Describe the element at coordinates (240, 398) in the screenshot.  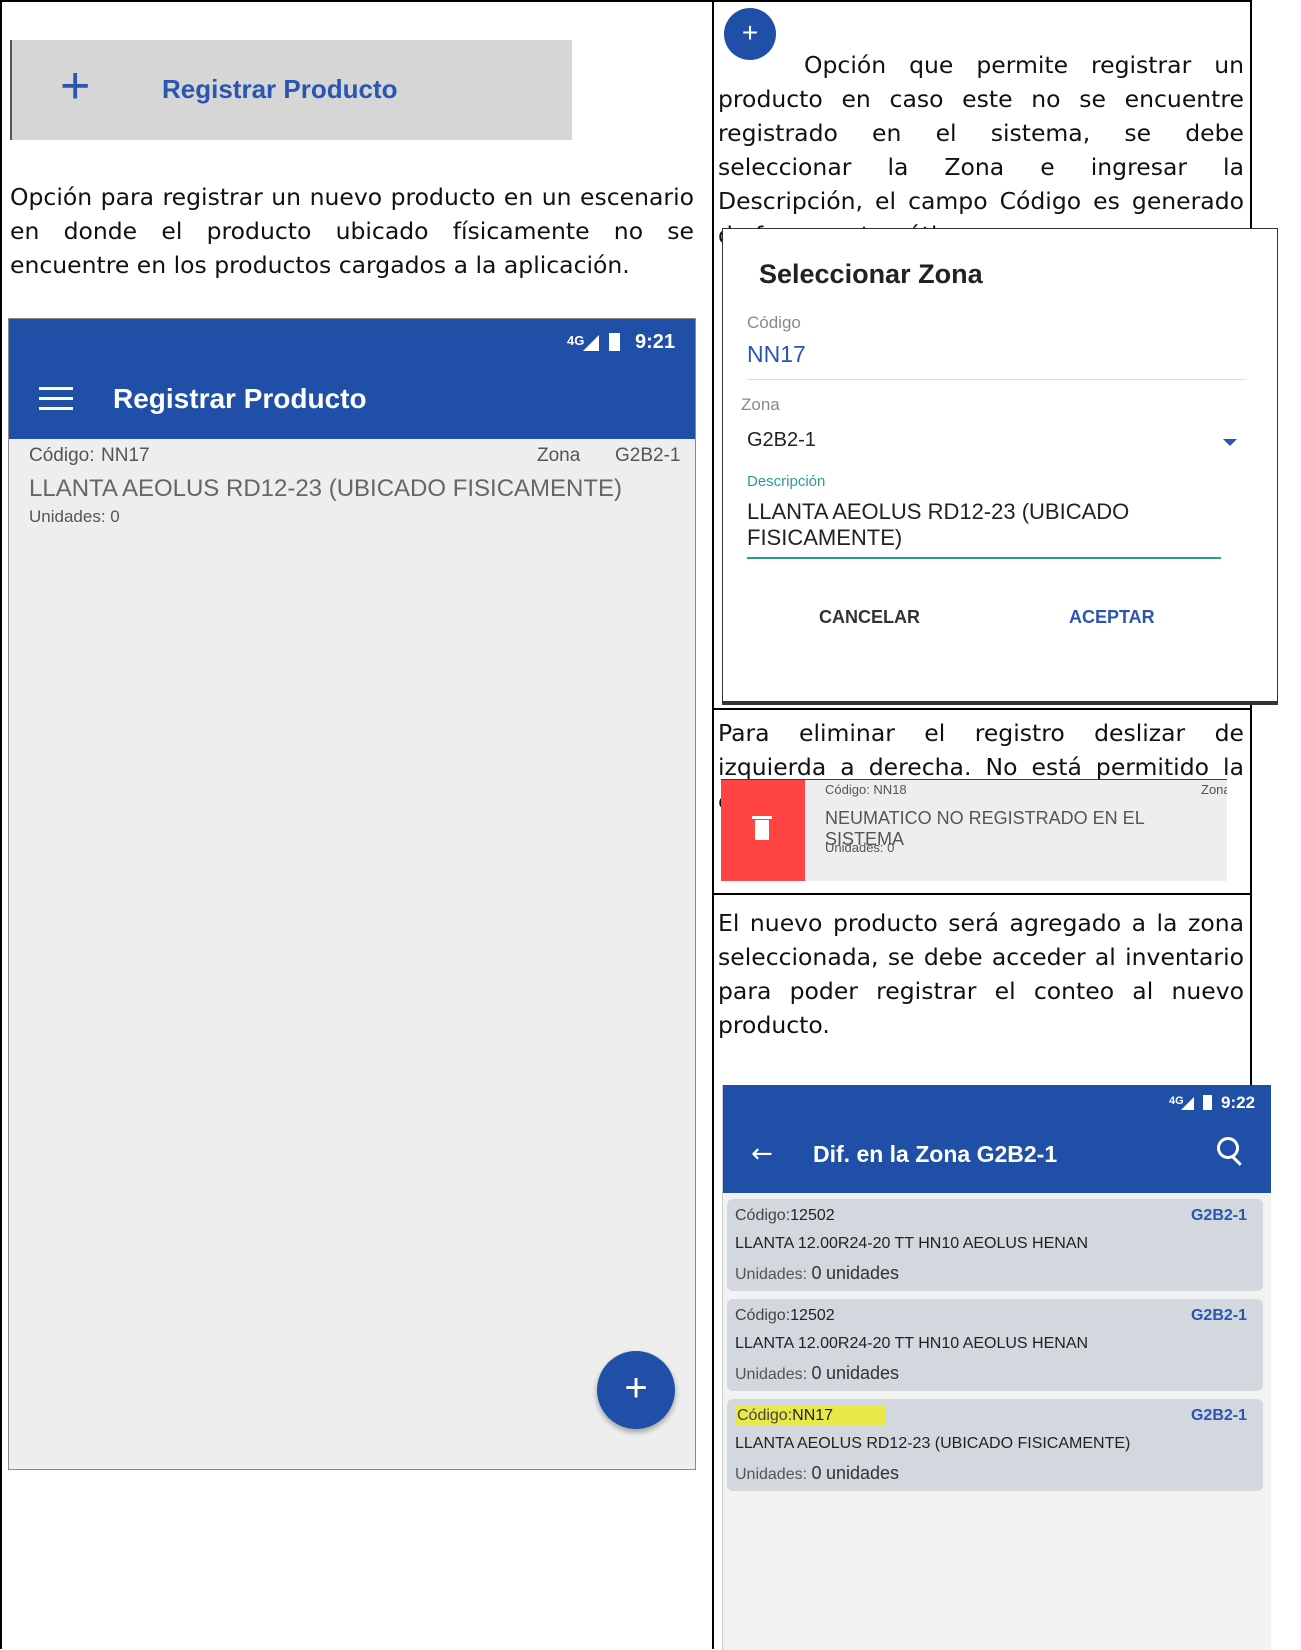
I see `screen-title: Registrar Producto` at that location.